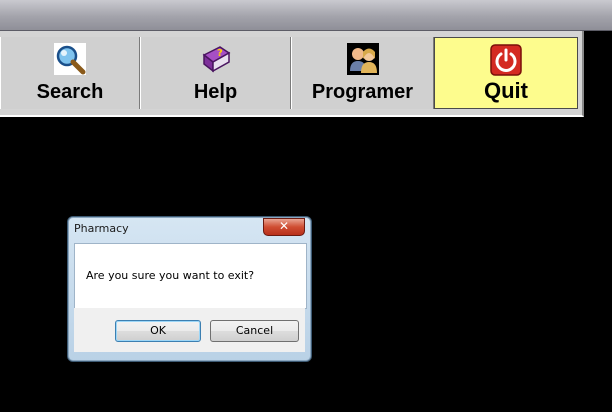 This screenshot has width=612, height=412. I want to click on quit-button: Quit, so click(506, 73).